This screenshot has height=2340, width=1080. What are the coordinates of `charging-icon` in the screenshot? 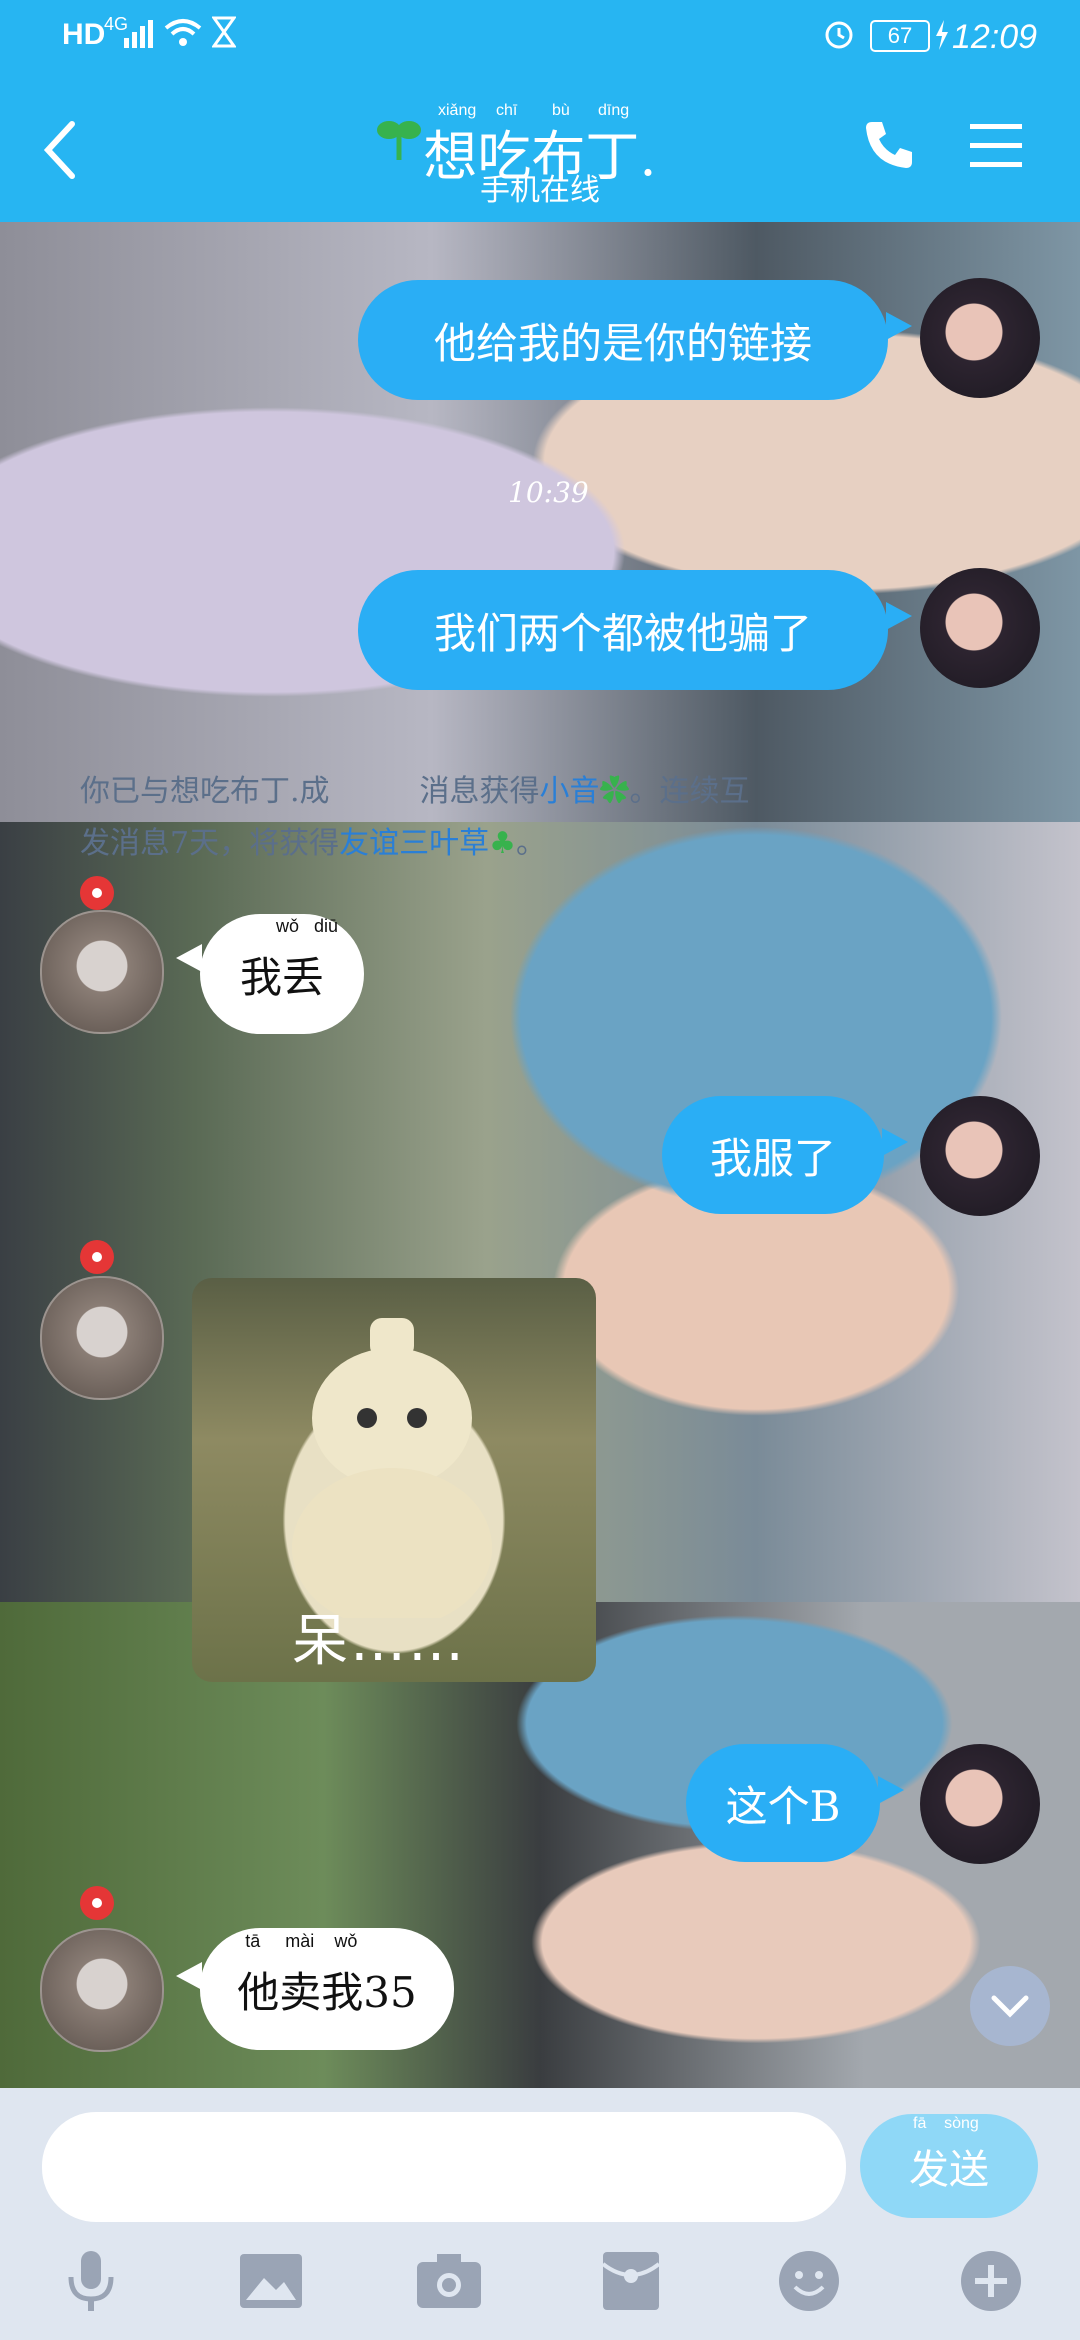 It's located at (942, 37).